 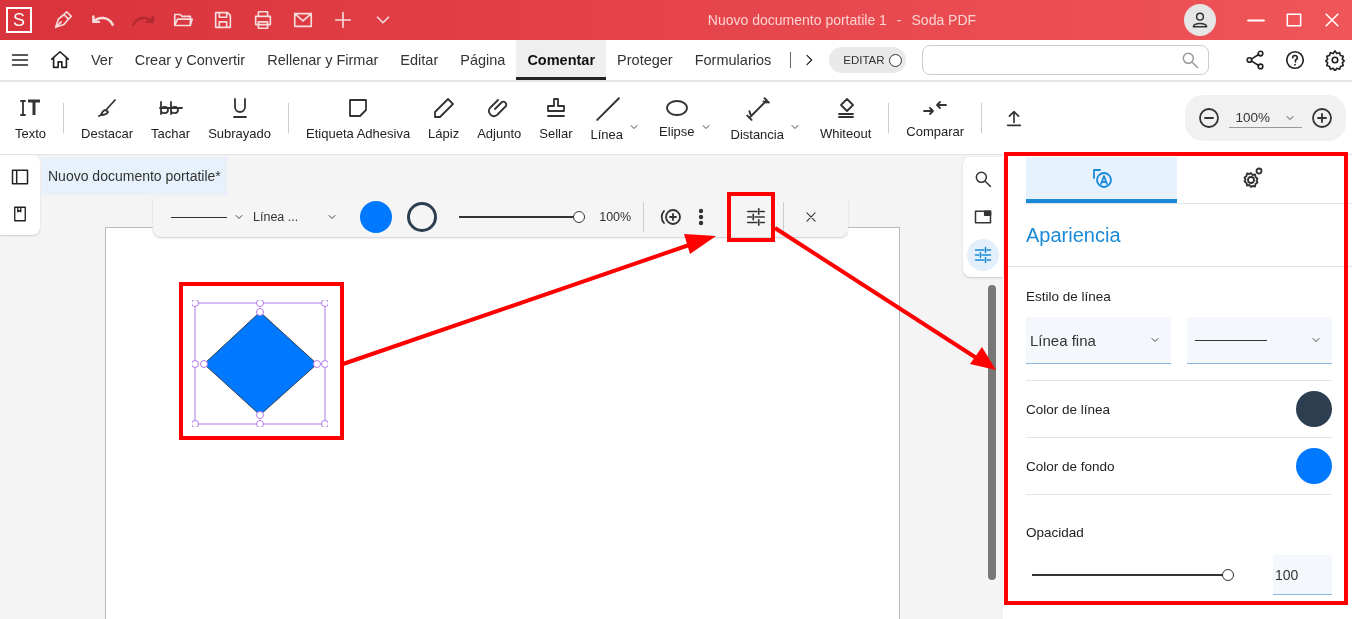 I want to click on help-icon, so click(x=1295, y=60).